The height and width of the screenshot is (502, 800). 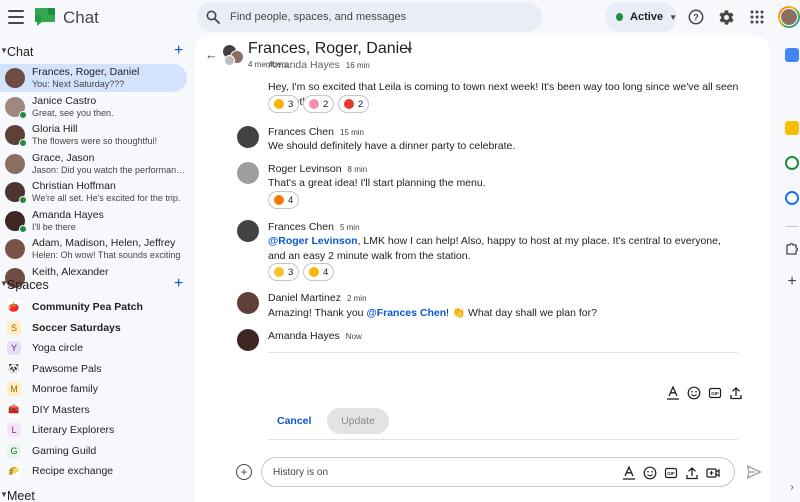 I want to click on new-space-plus-icon: +, so click(x=178, y=284).